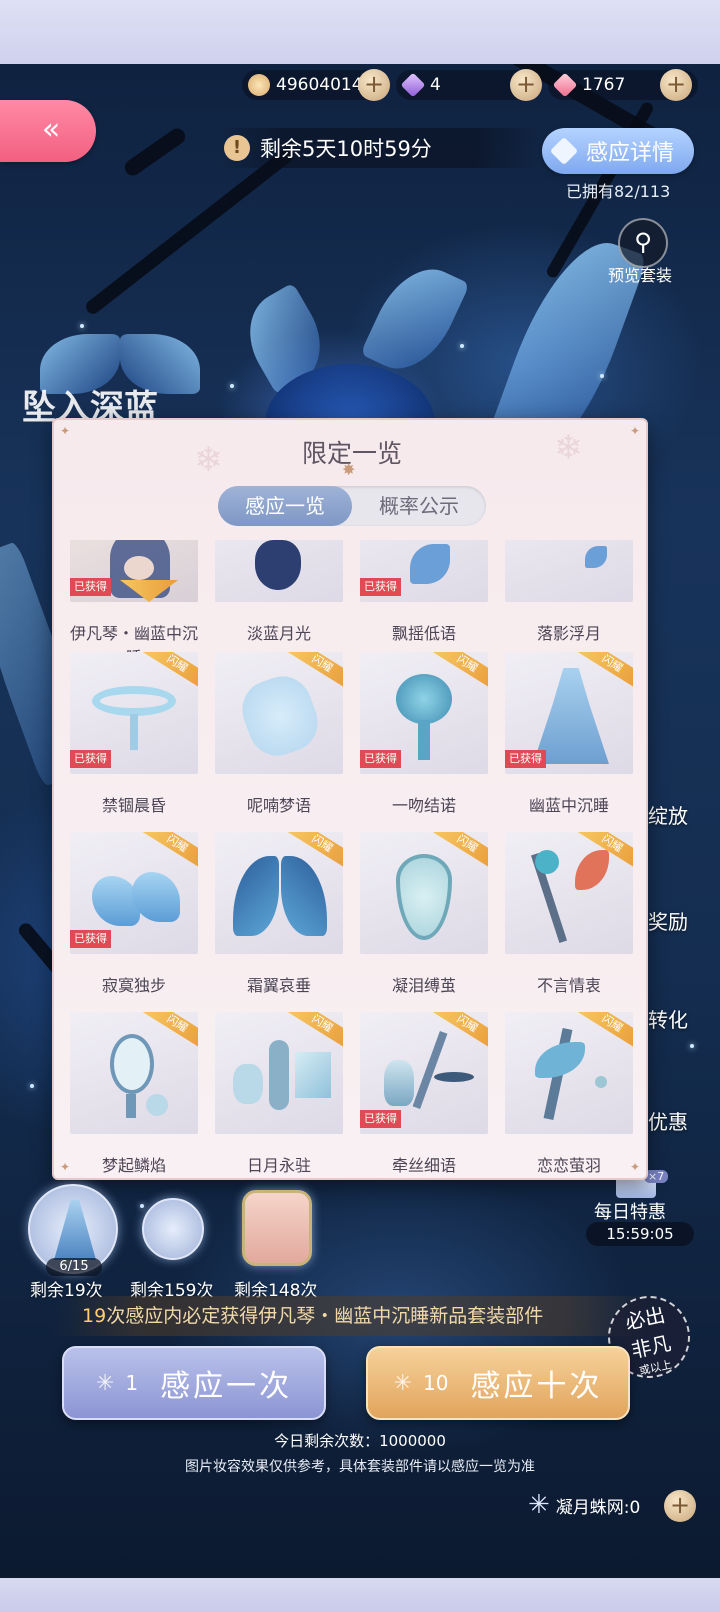 Image resolution: width=720 pixels, height=1612 pixels. I want to click on daily-deal-label: 每日特惠, so click(630, 1212).